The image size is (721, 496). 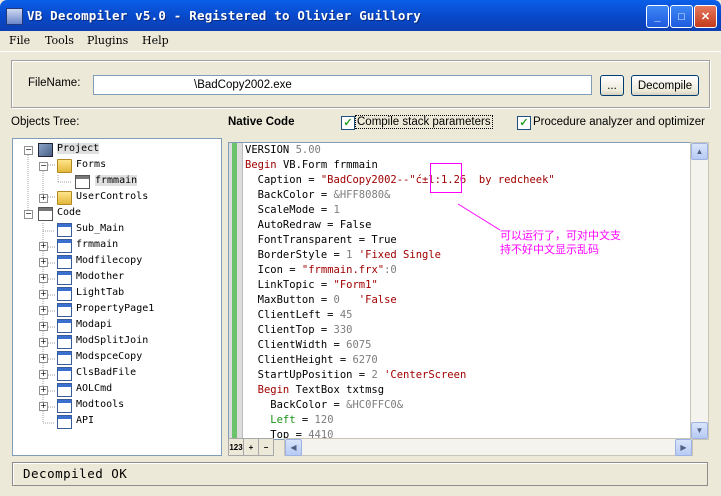 I want to click on minimize-button: _, so click(x=657, y=16).